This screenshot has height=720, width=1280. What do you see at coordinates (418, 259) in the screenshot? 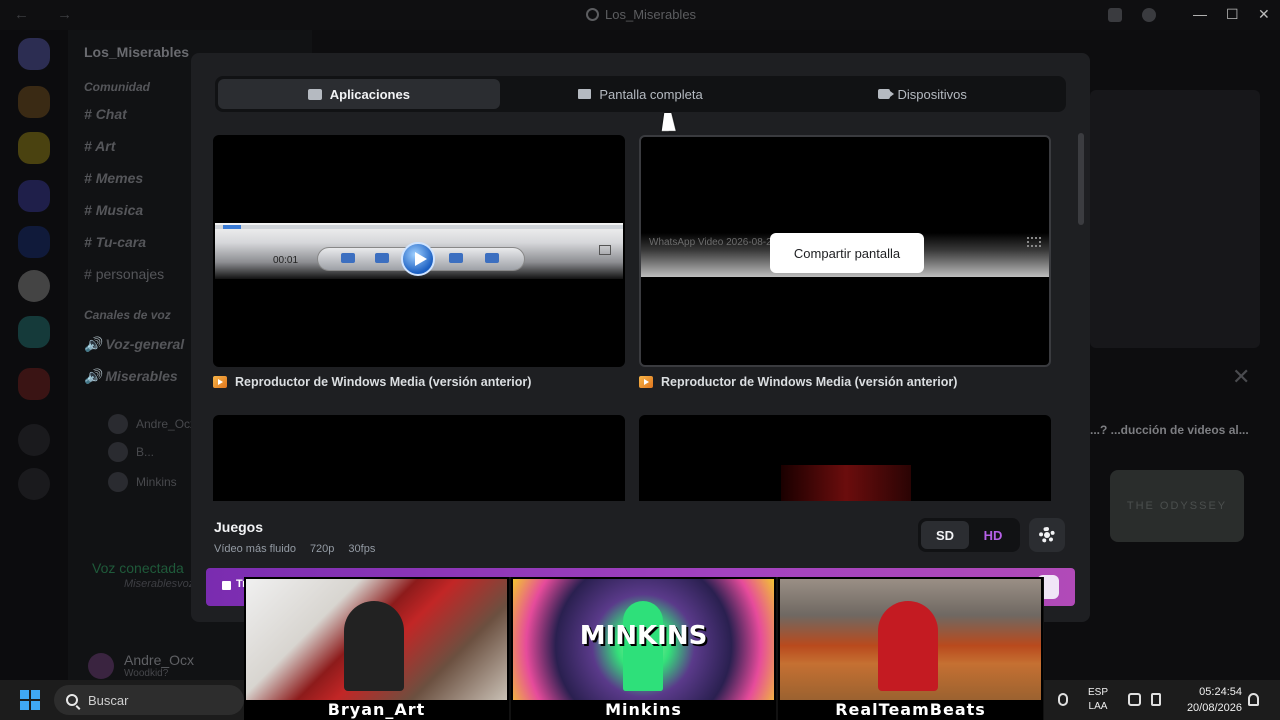
I see `play-icon` at bounding box center [418, 259].